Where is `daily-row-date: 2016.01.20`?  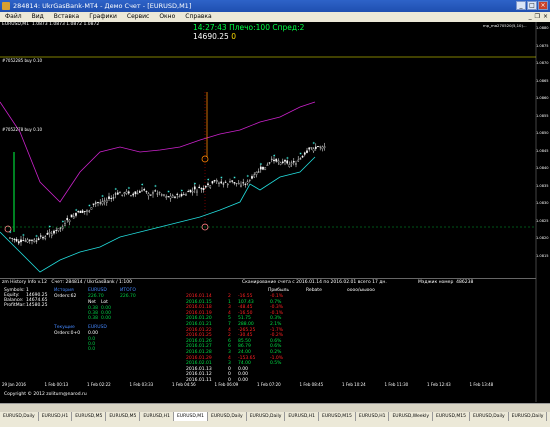 daily-row-date: 2016.01.20 is located at coordinates (199, 319).